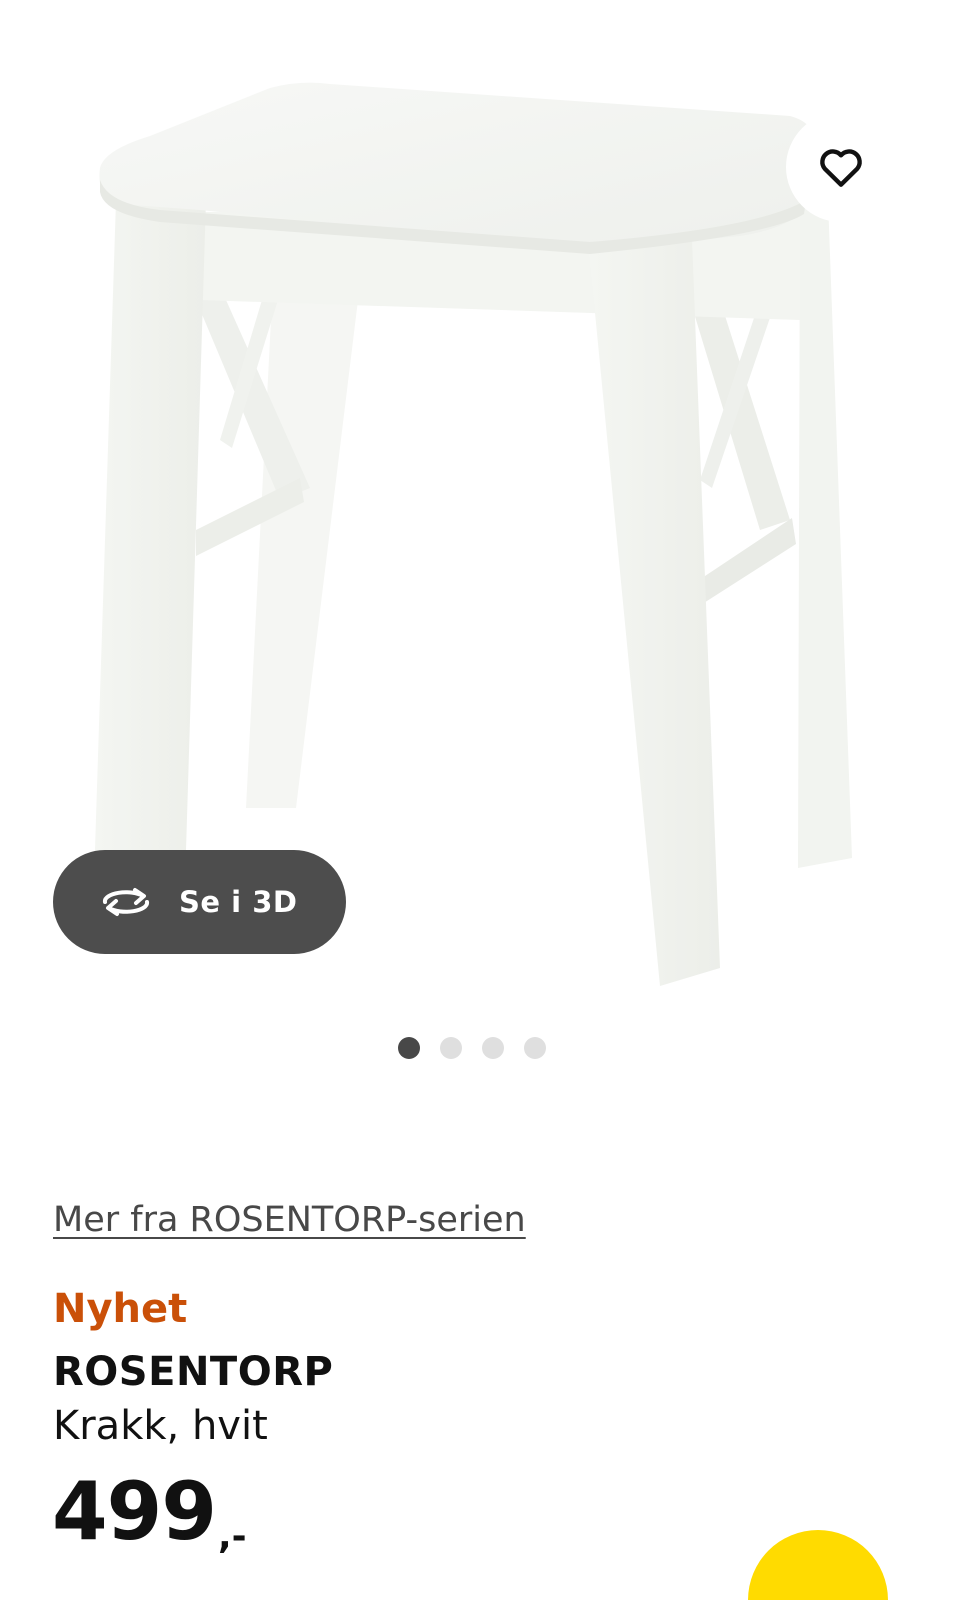  What do you see at coordinates (120, 1309) in the screenshot?
I see `new-badge: Nyhet` at bounding box center [120, 1309].